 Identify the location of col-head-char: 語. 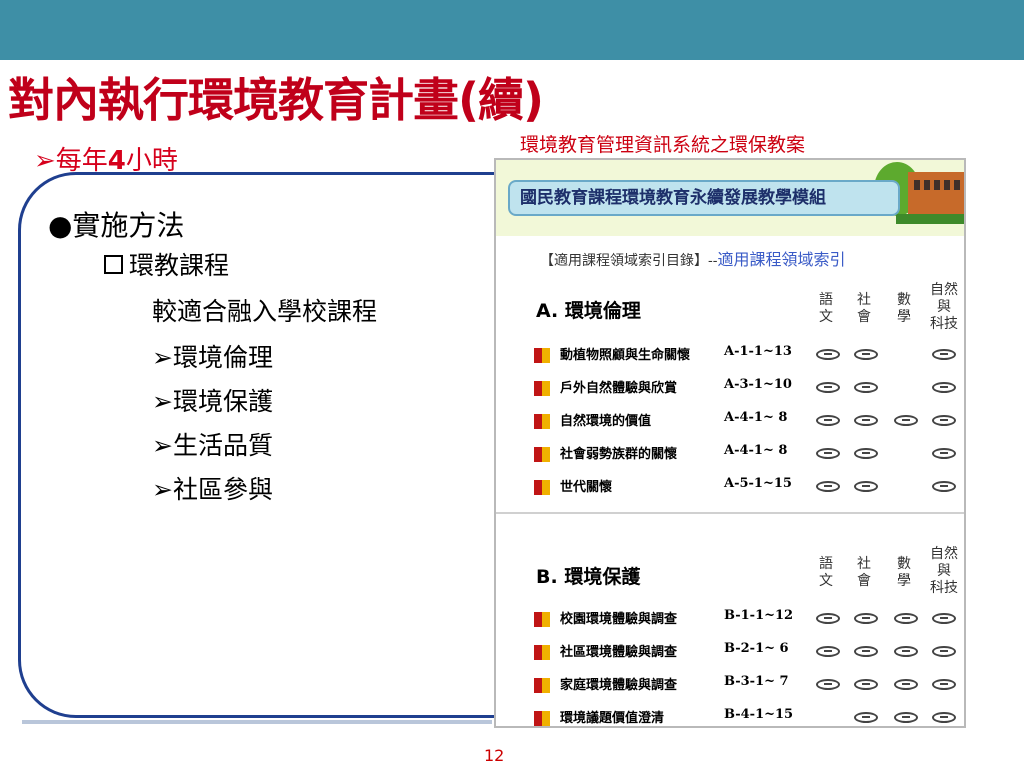
(826, 300).